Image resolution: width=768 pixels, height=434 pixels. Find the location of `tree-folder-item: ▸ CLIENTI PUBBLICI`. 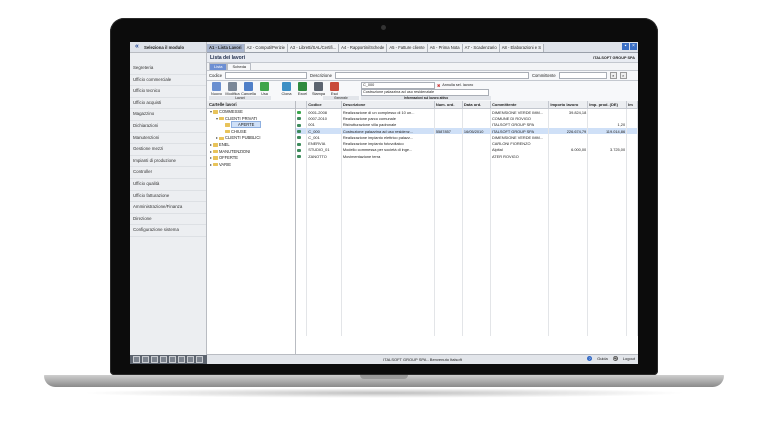

tree-folder-item: ▸ CLIENTI PUBBLICI is located at coordinates (251, 138).